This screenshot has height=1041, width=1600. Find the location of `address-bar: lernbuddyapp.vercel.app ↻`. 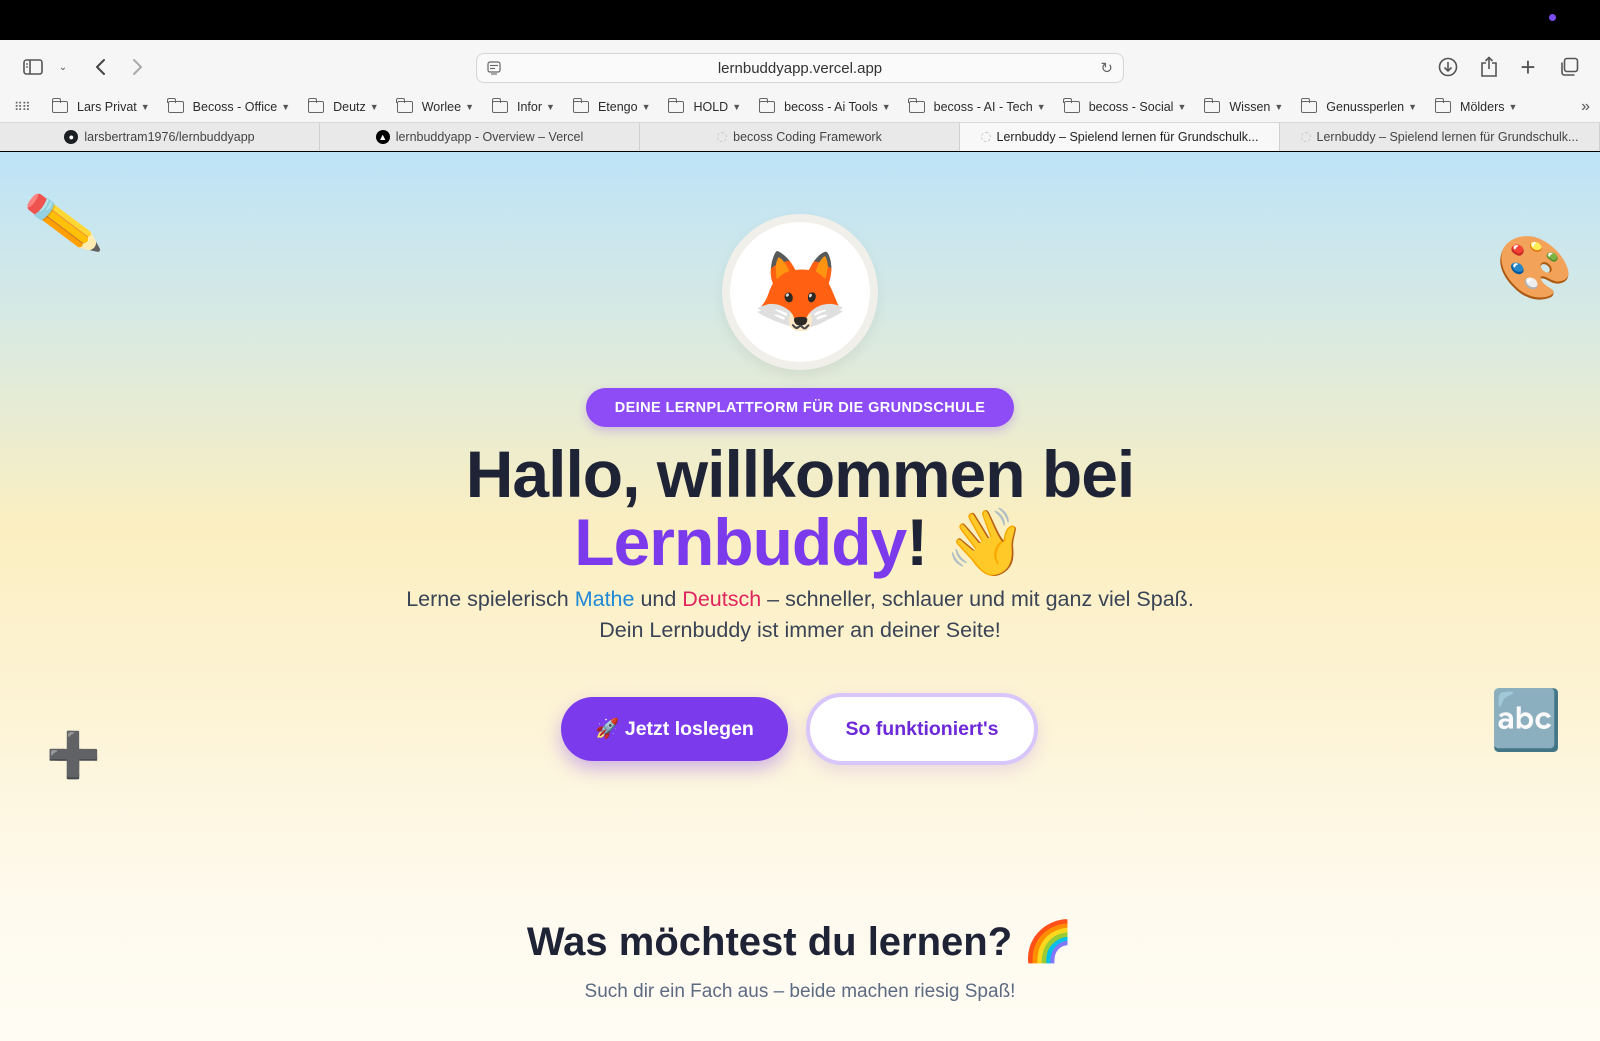

address-bar: lernbuddyapp.vercel.app ↻ is located at coordinates (800, 68).